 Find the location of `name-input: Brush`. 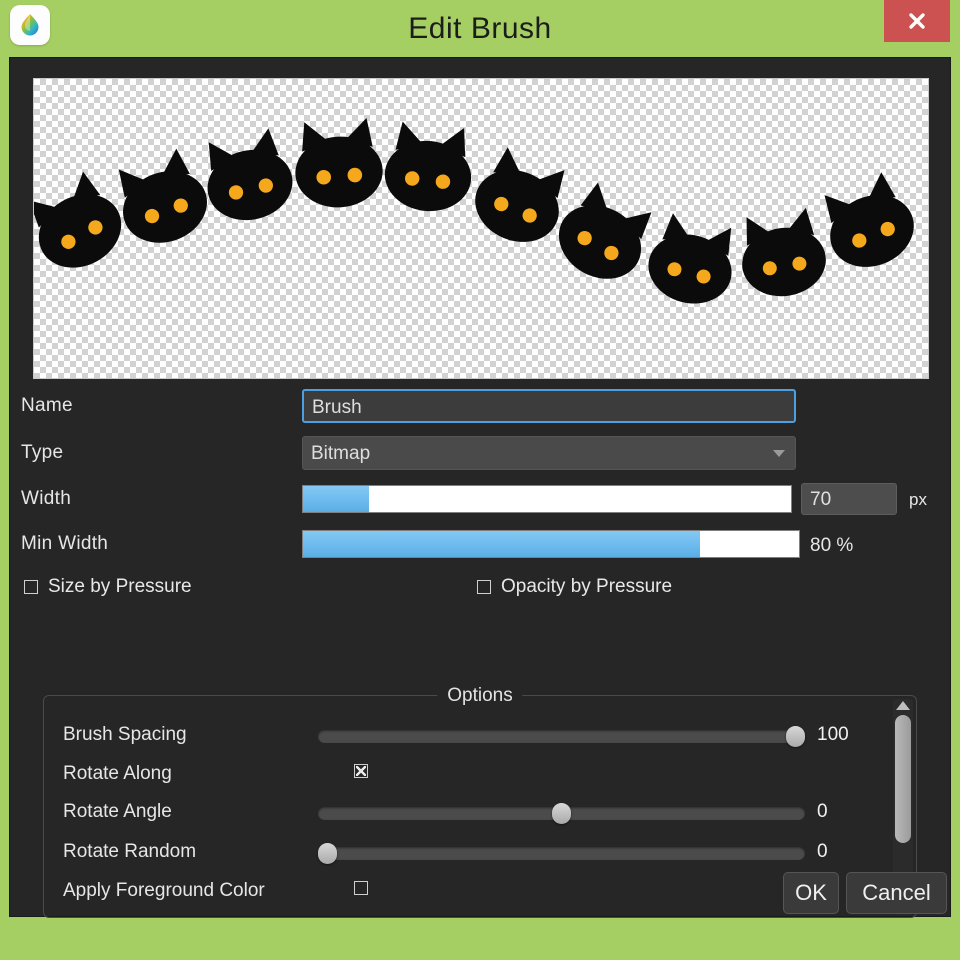

name-input: Brush is located at coordinates (549, 406).